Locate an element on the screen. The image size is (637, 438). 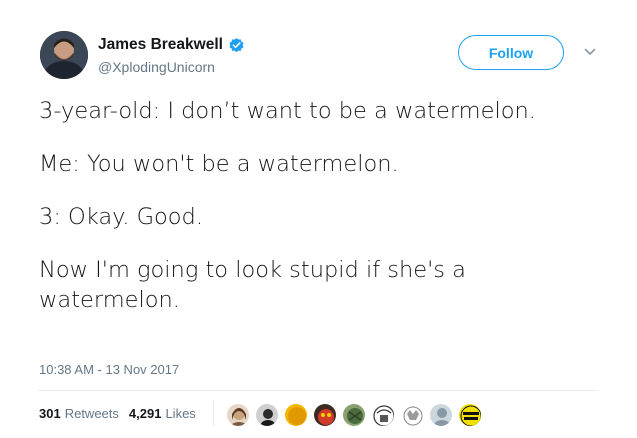
chevron-down-icon is located at coordinates (590, 52).